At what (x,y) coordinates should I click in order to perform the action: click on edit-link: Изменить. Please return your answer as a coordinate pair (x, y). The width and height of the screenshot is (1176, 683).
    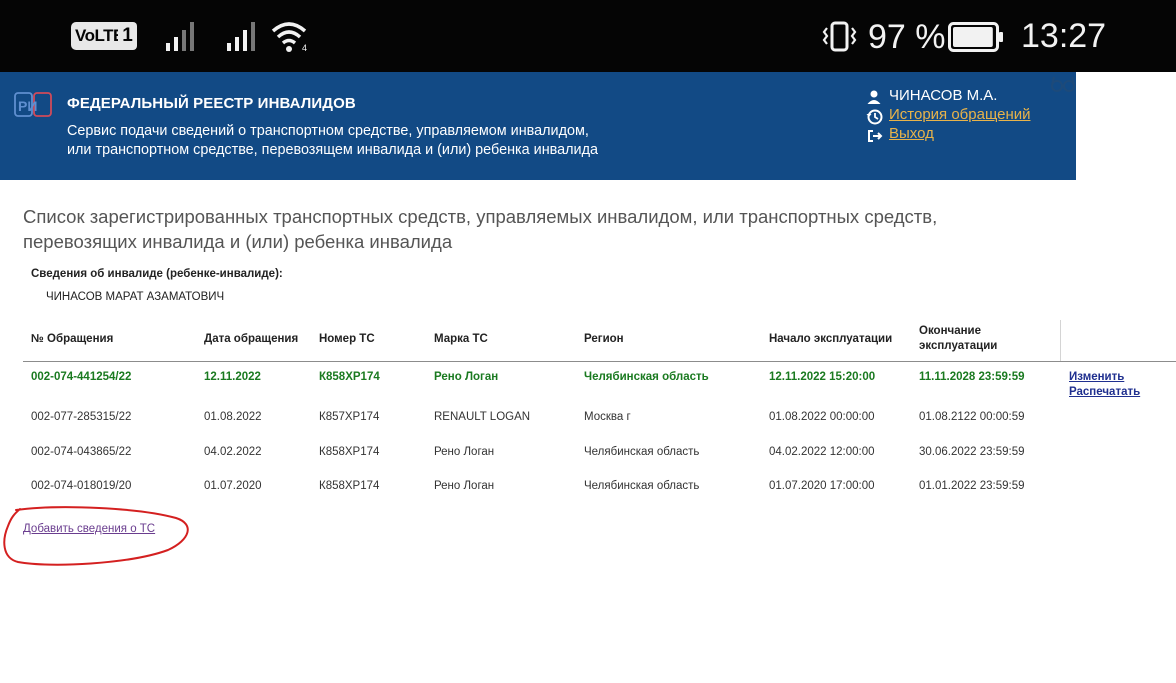
    Looking at the image, I should click on (1096, 377).